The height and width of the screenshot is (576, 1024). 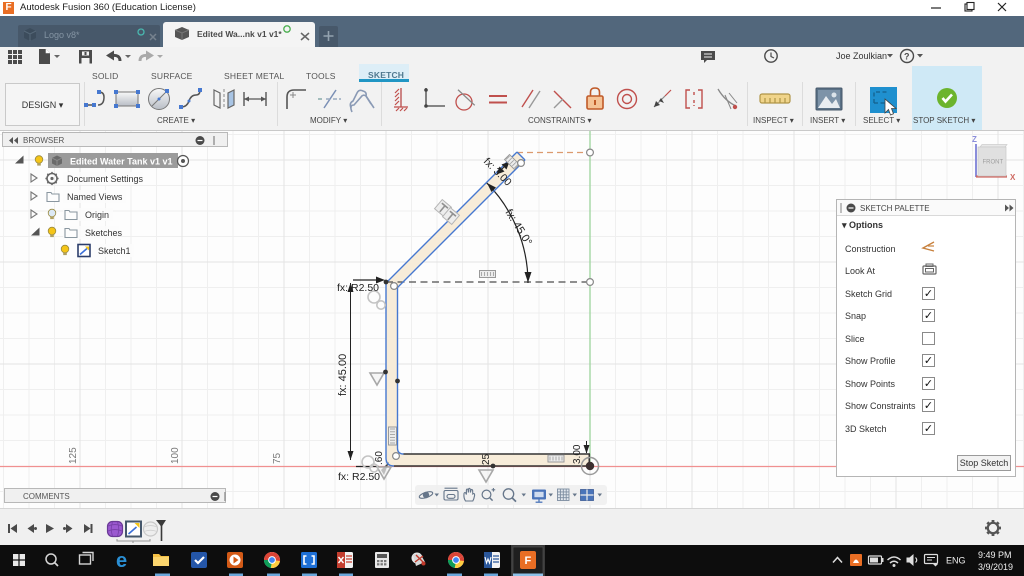 What do you see at coordinates (105, 179) in the screenshot?
I see `svg-text: Document Settings` at bounding box center [105, 179].